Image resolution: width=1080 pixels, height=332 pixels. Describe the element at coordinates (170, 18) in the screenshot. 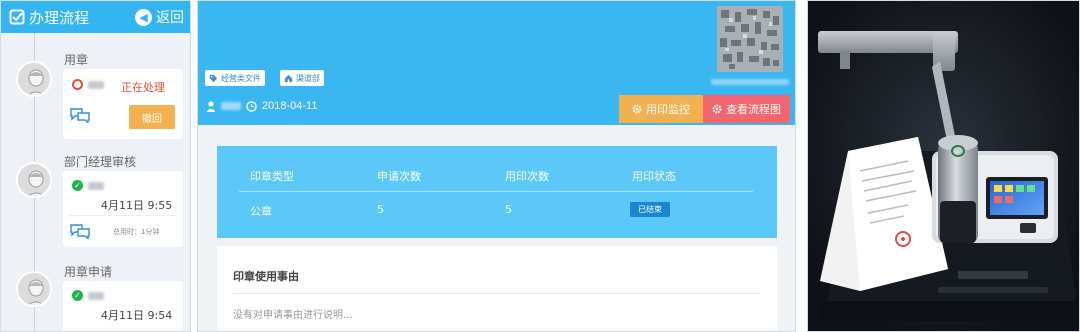

I see `back-label: 返回` at that location.